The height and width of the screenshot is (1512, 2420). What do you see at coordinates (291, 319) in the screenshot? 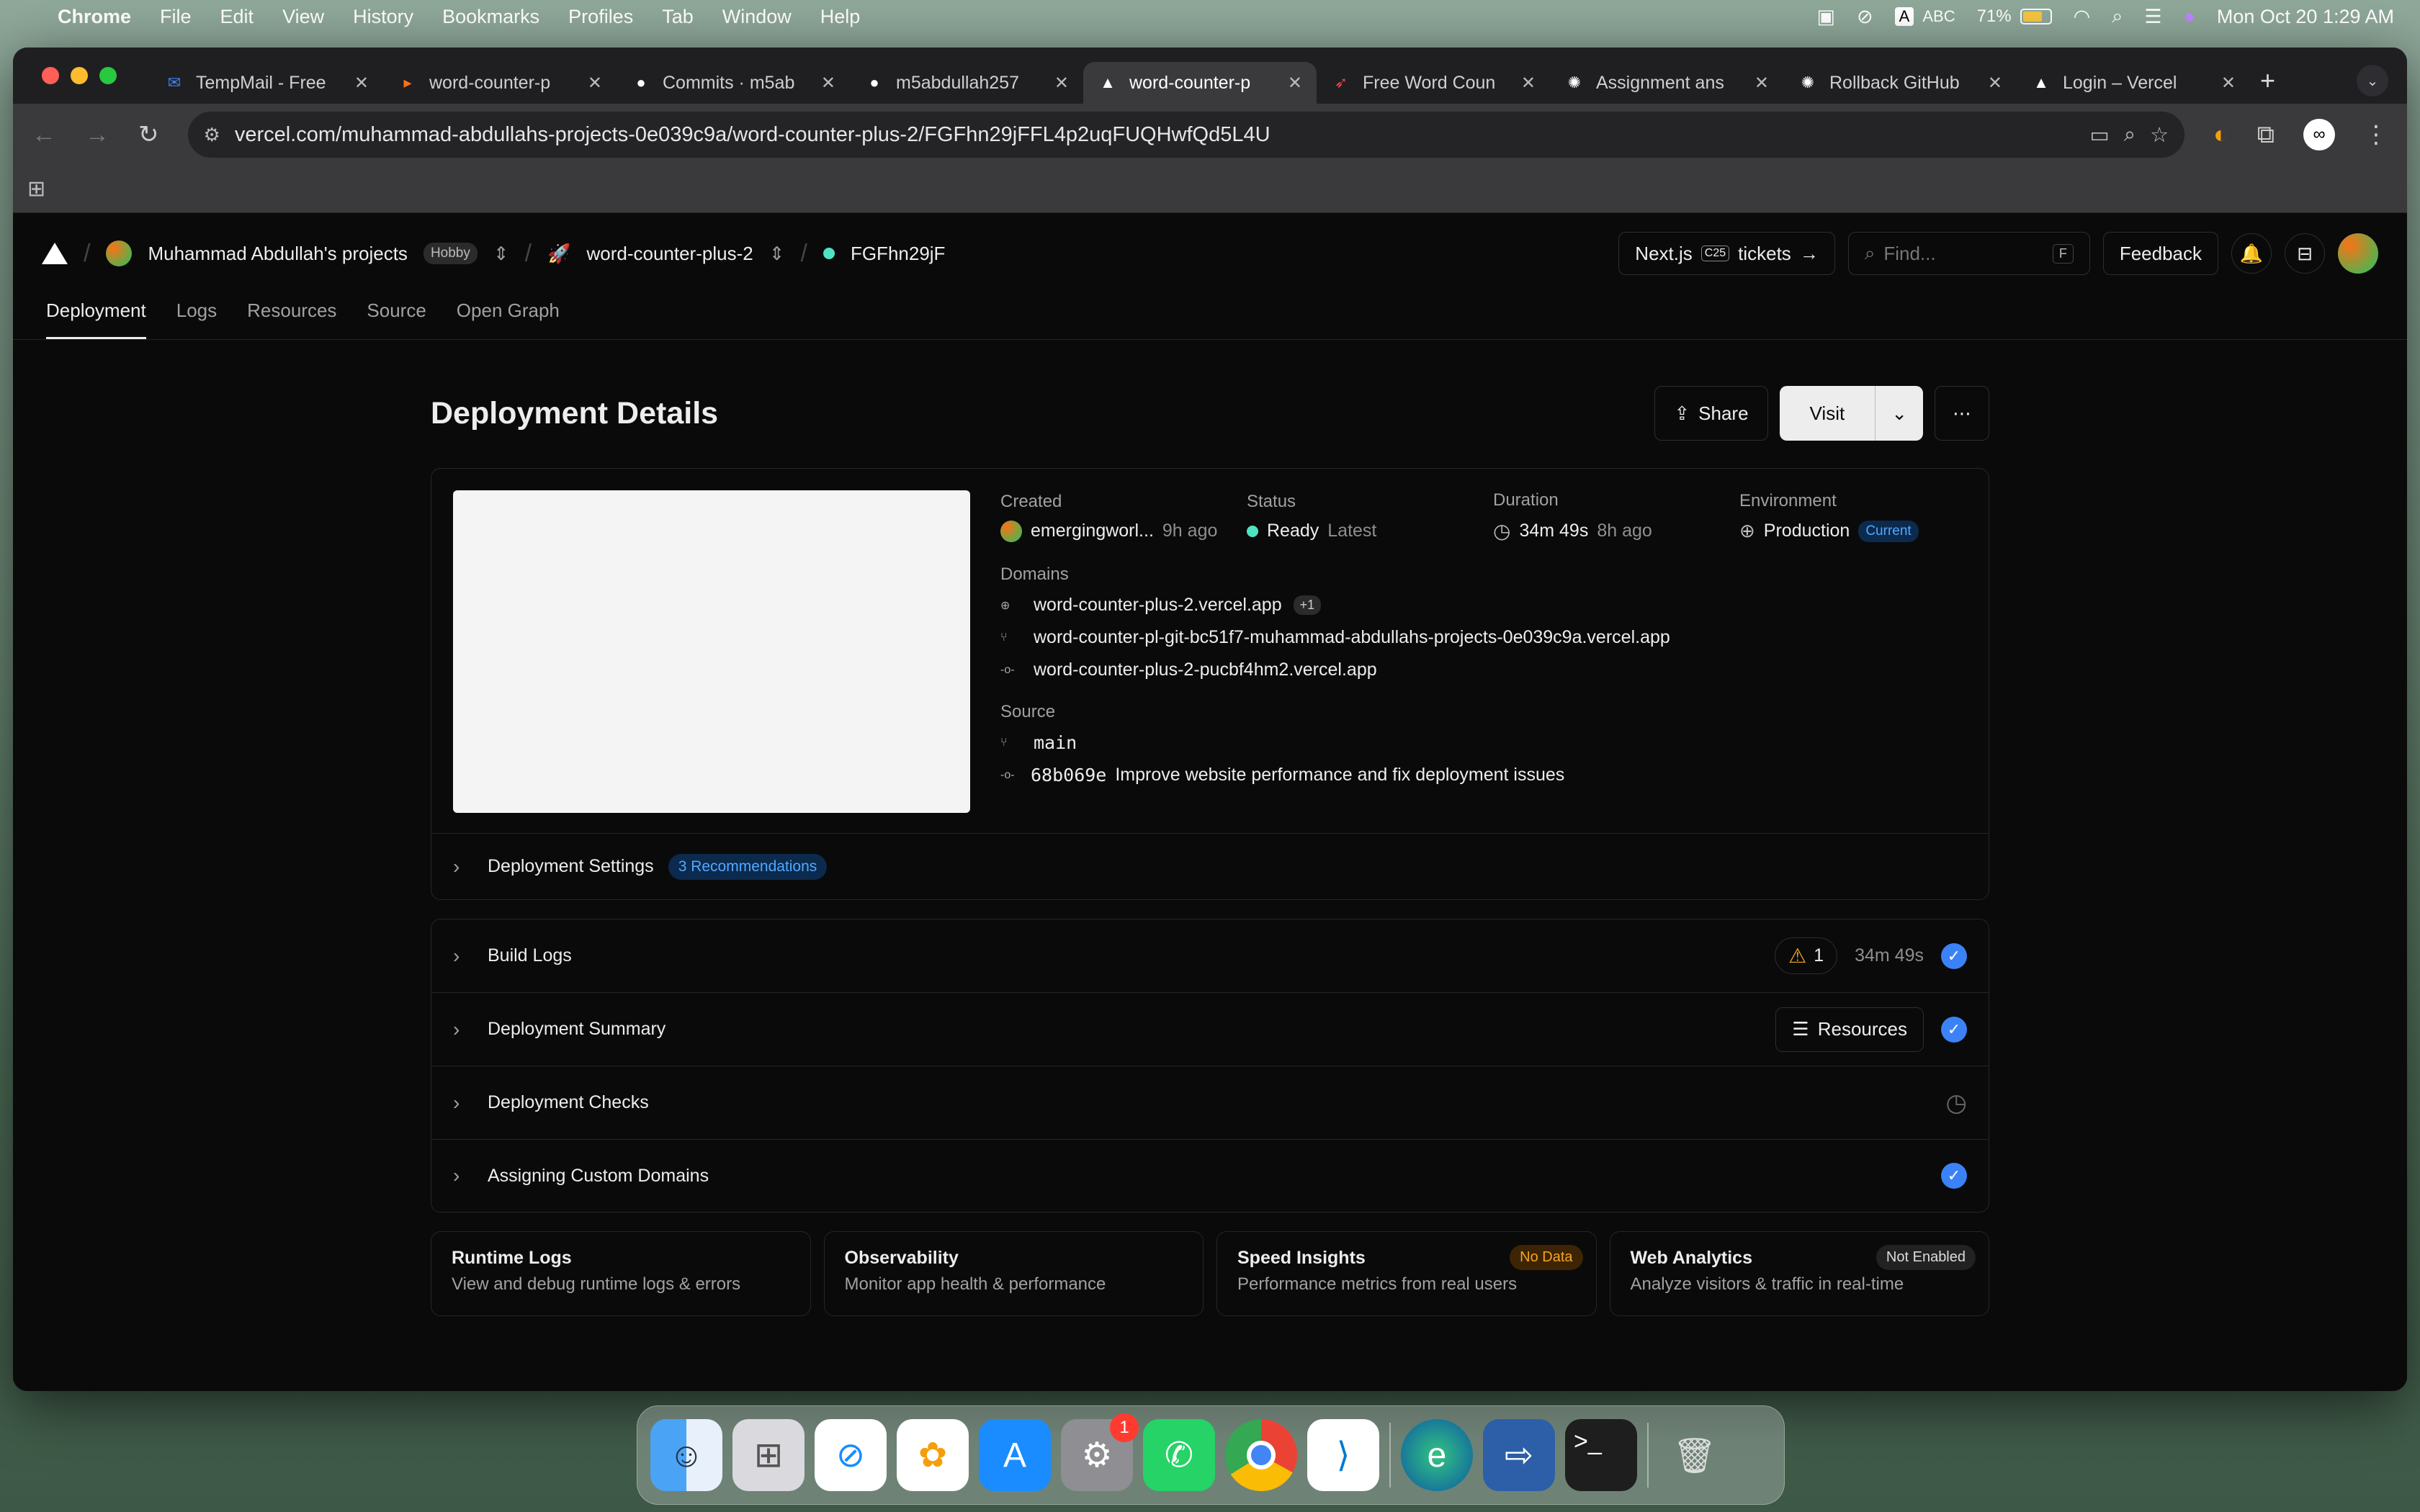
I see `tab-resources: Resources` at bounding box center [291, 319].